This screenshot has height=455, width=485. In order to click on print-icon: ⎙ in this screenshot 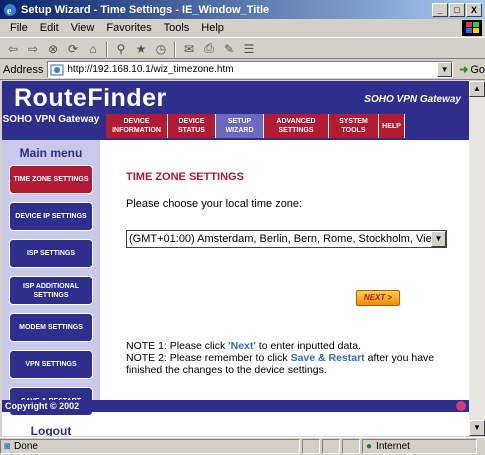, I will do `click(209, 49)`.